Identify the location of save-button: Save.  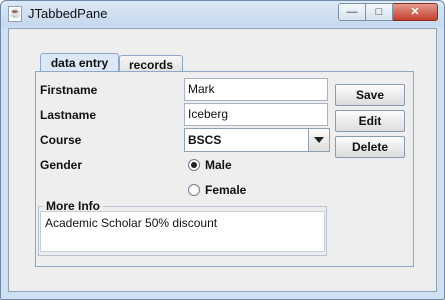
(370, 95).